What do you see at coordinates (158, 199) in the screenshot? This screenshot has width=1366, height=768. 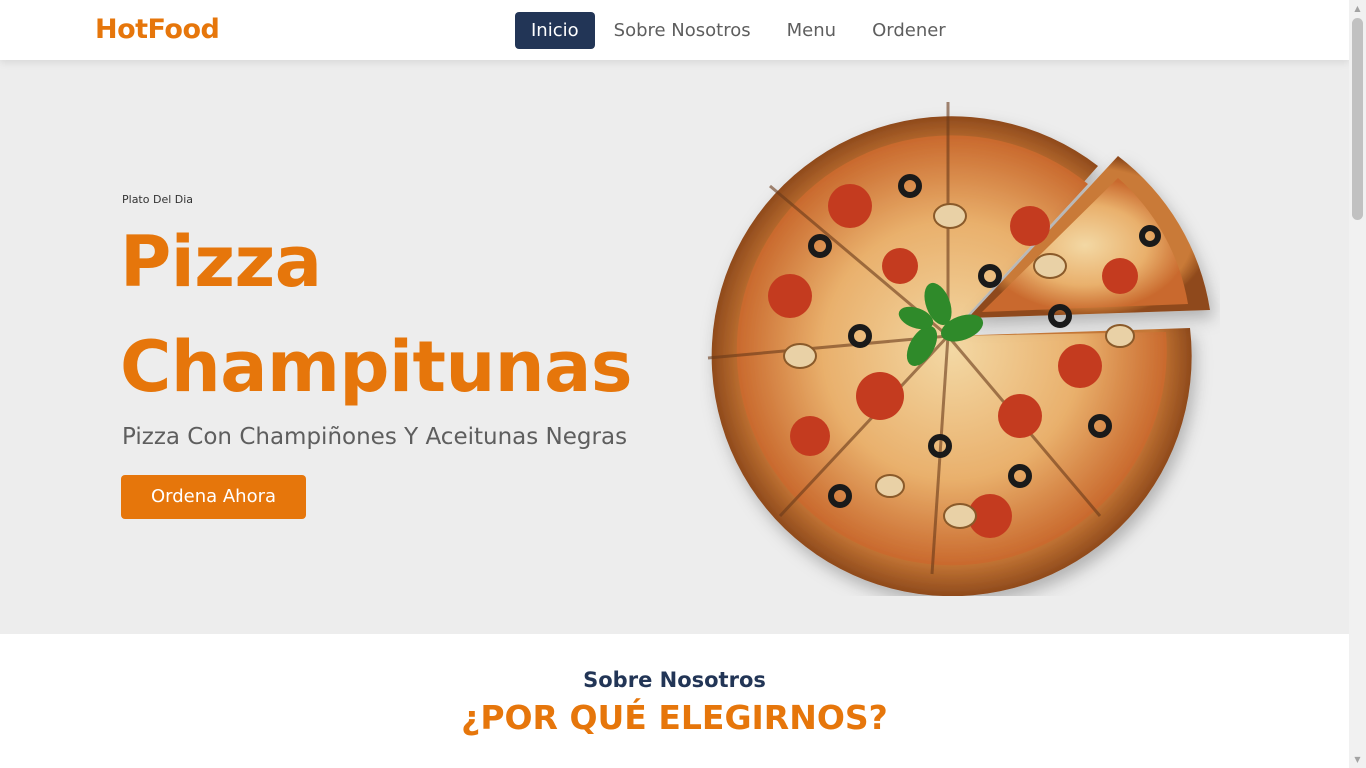 I see `hero-kicker: Plato Del Dia` at bounding box center [158, 199].